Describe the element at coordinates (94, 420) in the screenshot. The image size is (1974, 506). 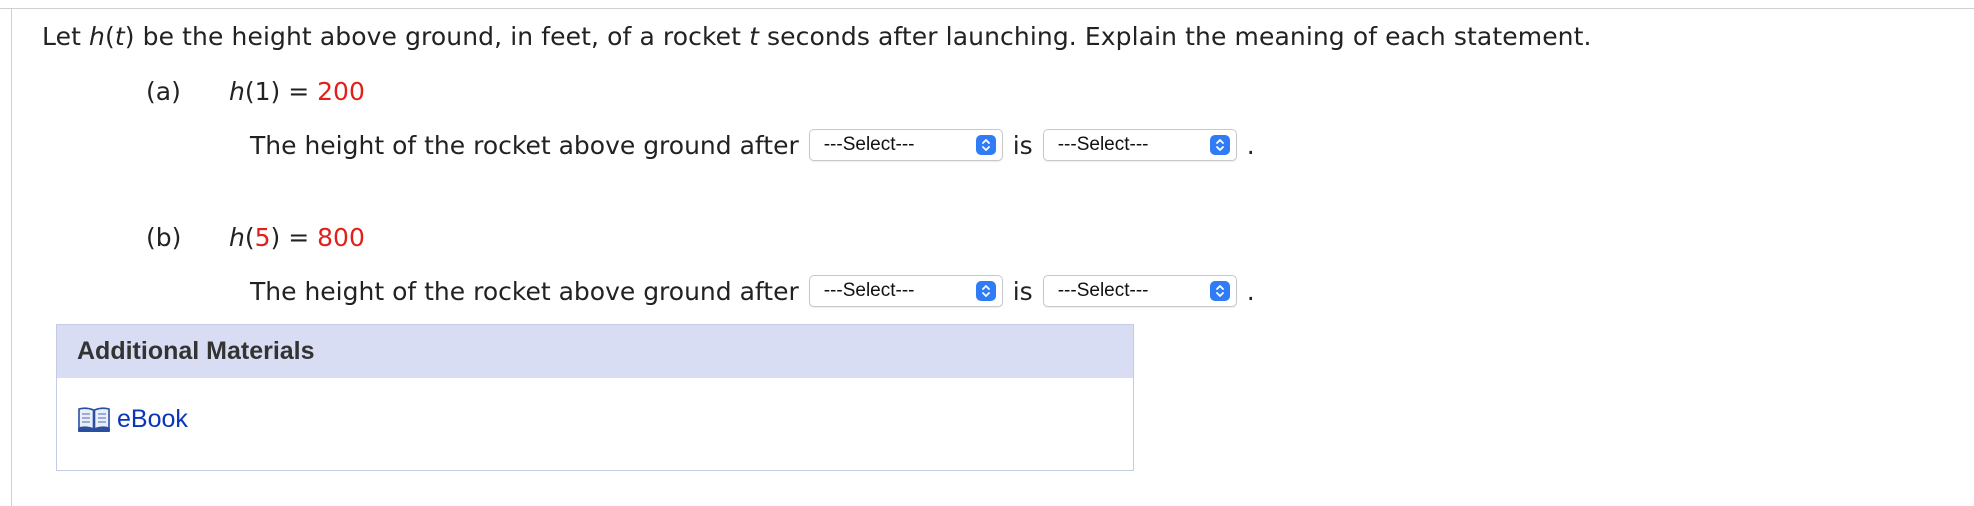
I see `book-icon` at that location.